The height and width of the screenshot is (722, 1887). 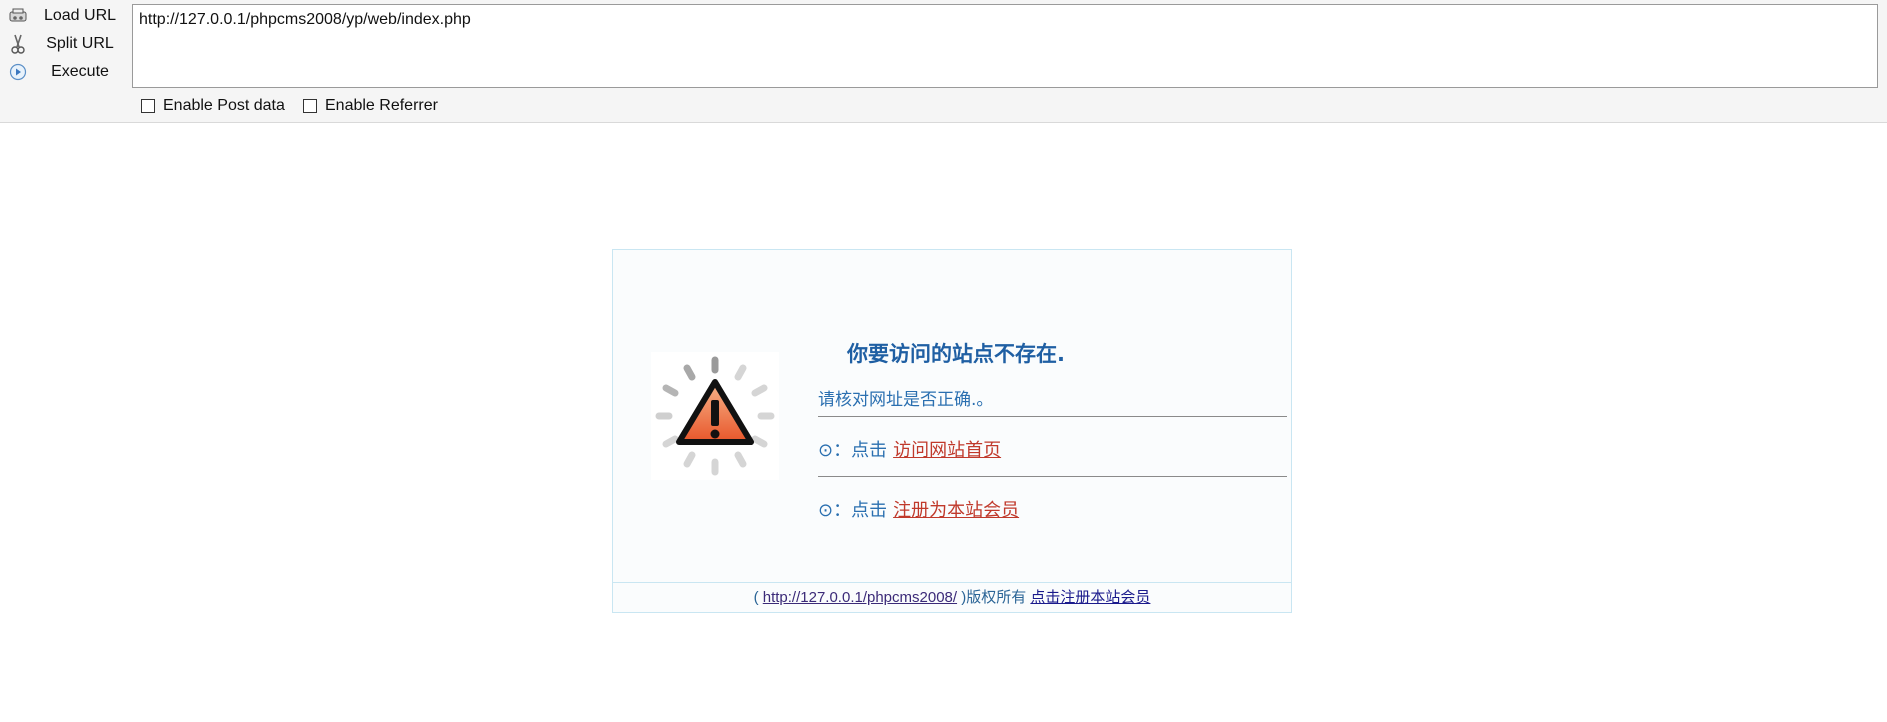 I want to click on homepage-option: ⊙：点击 访问网站首页, so click(x=909, y=449).